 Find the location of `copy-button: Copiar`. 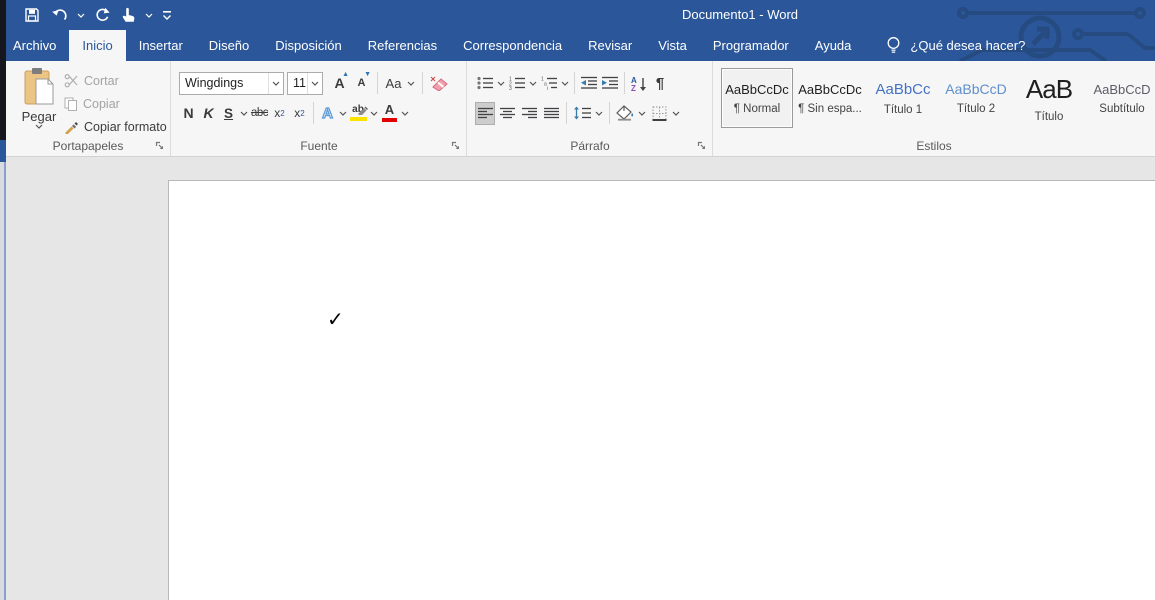

copy-button: Copiar is located at coordinates (115, 103).